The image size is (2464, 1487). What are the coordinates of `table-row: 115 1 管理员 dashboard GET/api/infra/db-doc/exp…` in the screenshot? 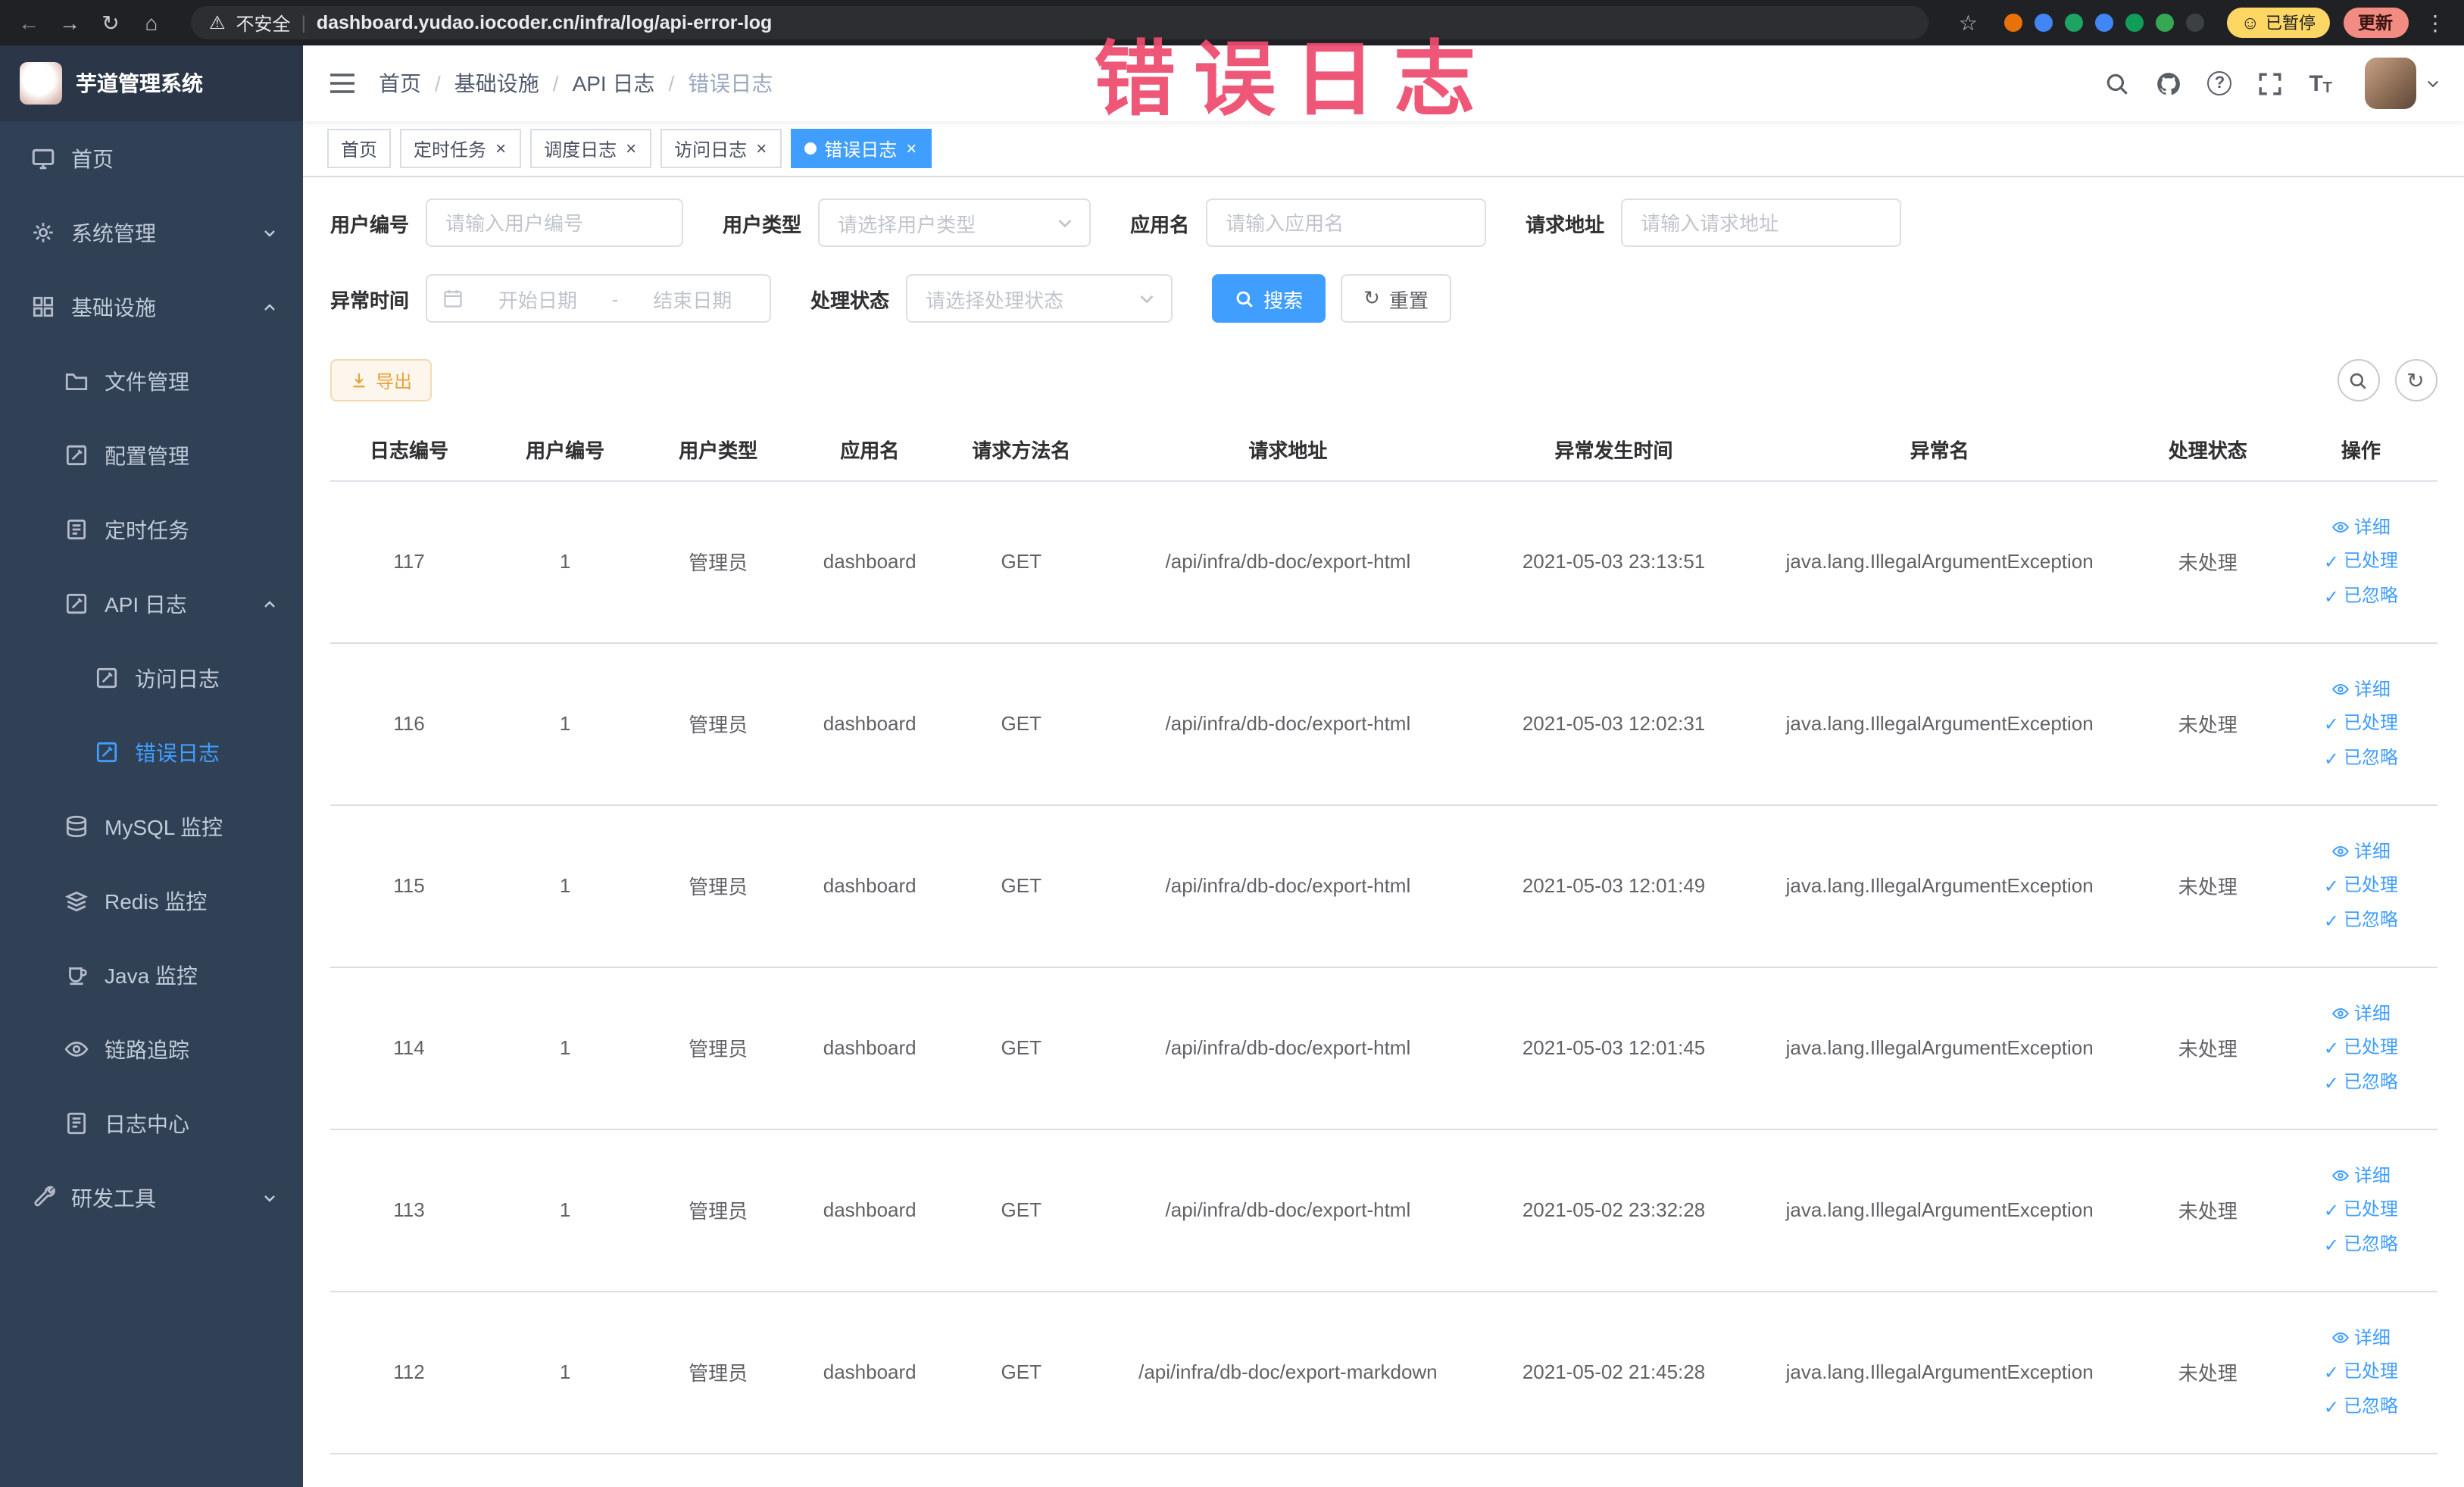 It's located at (1383, 885).